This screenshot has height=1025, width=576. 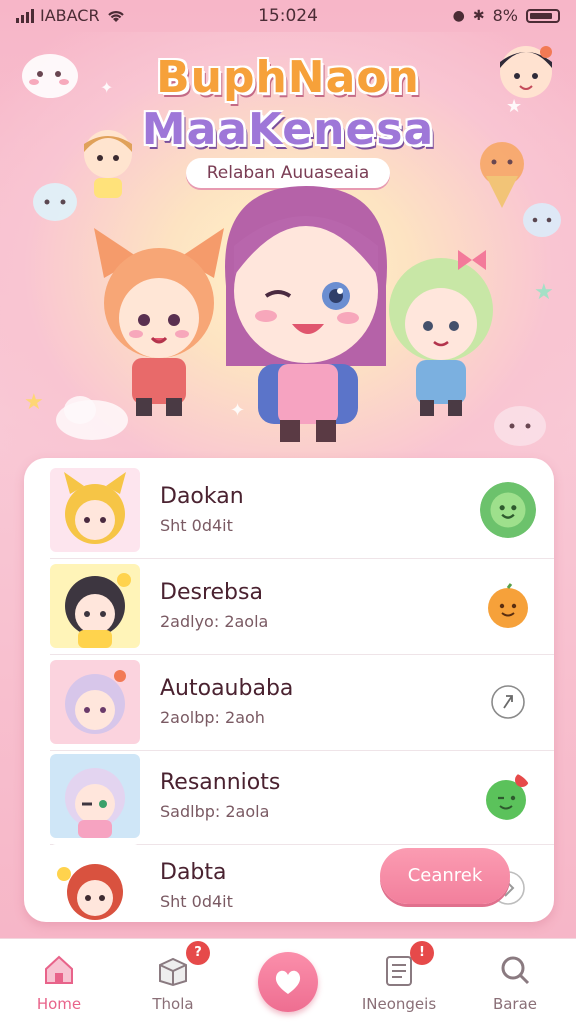 What do you see at coordinates (508, 606) in the screenshot?
I see `orange-smile-face-icon` at bounding box center [508, 606].